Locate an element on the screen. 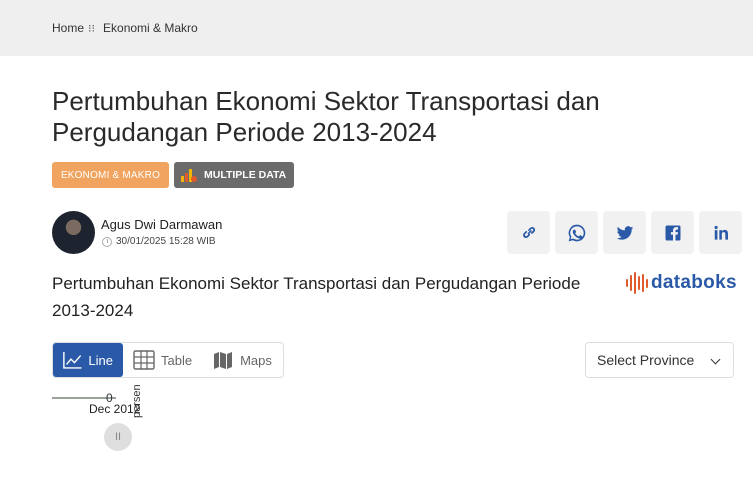 The height and width of the screenshot is (498, 753). logo-mark-icon is located at coordinates (637, 283).